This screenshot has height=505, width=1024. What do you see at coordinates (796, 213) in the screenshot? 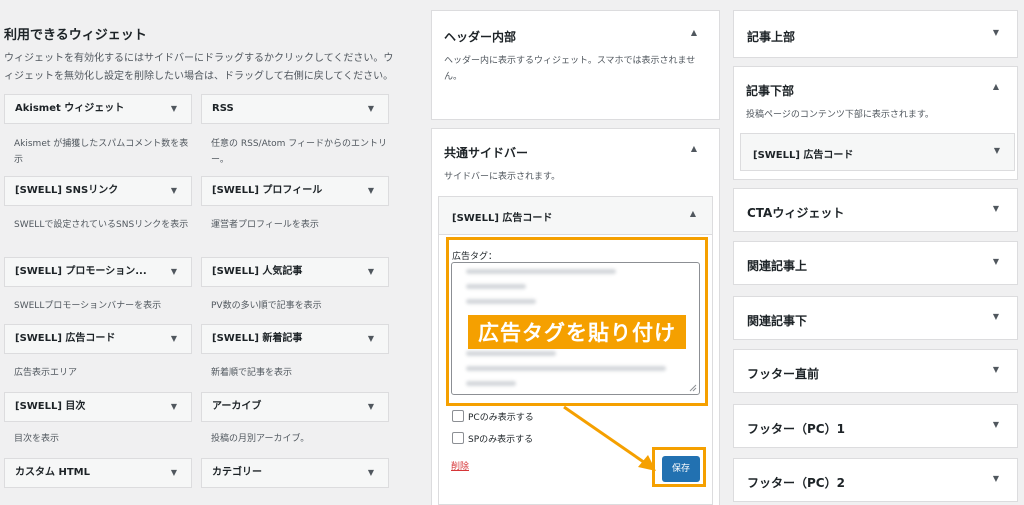
I see `panel-title: CTAウィジェット` at bounding box center [796, 213].